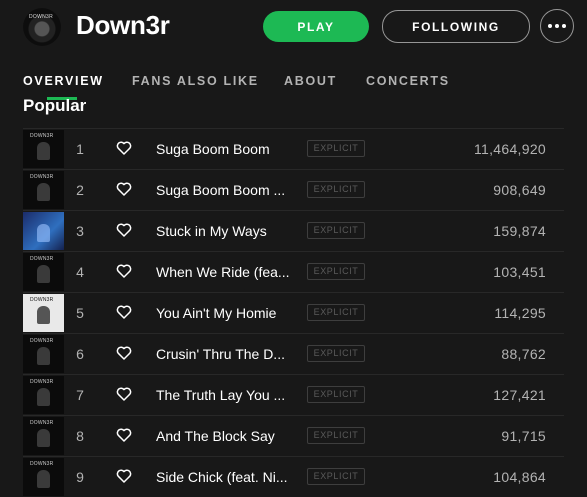 This screenshot has height=497, width=587. What do you see at coordinates (80, 395) in the screenshot?
I see `track-number: 7` at bounding box center [80, 395].